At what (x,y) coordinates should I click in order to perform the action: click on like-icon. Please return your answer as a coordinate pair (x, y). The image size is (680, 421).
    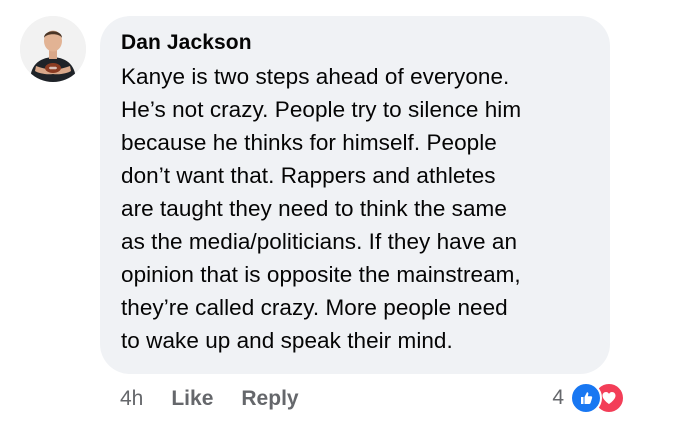
    Looking at the image, I should click on (586, 398).